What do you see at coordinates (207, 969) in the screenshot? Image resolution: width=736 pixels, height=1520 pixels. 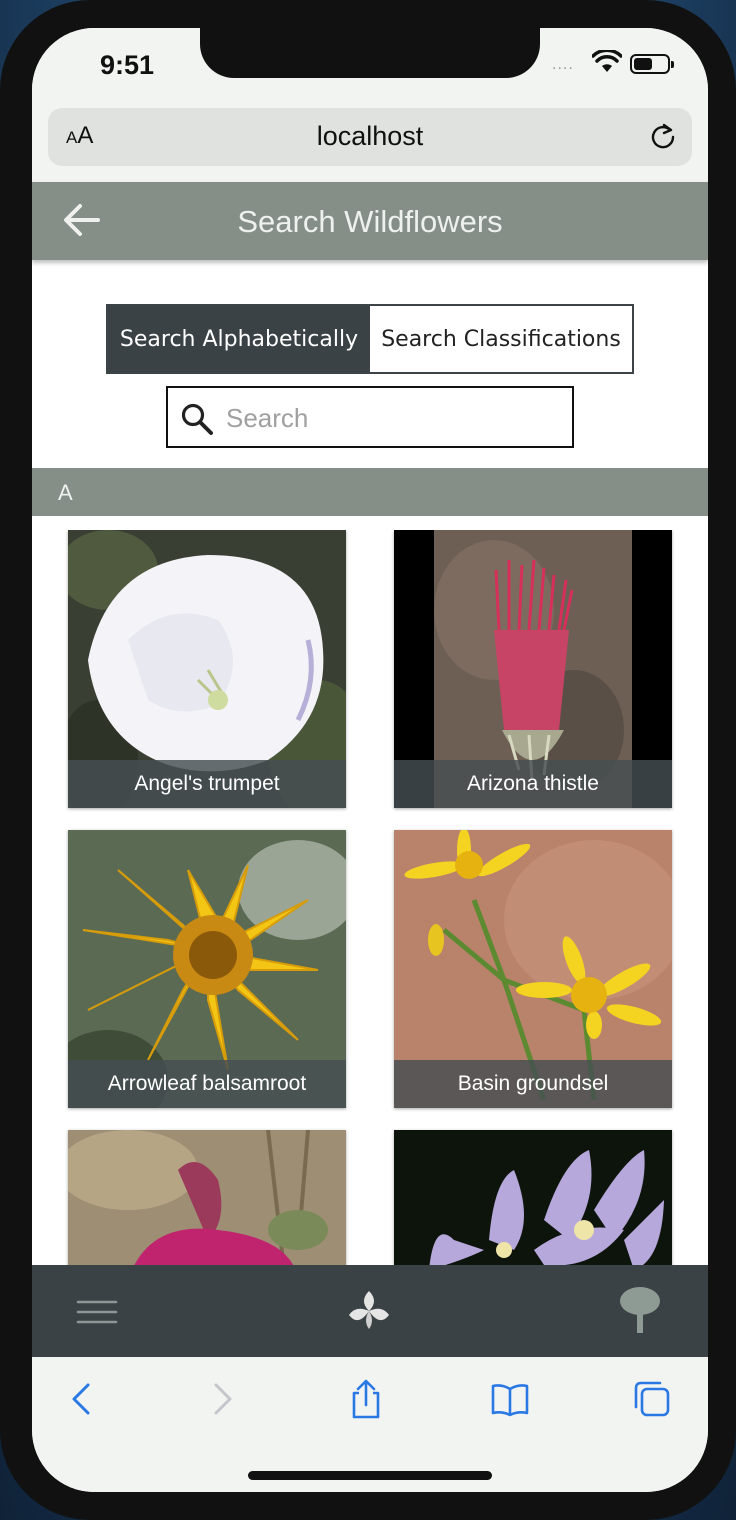 I see `flower-card: Arrowleaf balsamroot` at bounding box center [207, 969].